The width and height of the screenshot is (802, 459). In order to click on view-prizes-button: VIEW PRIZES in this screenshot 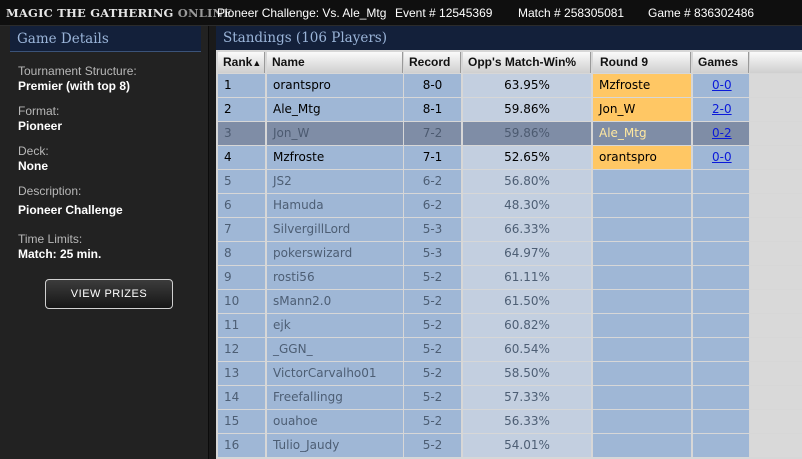, I will do `click(109, 294)`.